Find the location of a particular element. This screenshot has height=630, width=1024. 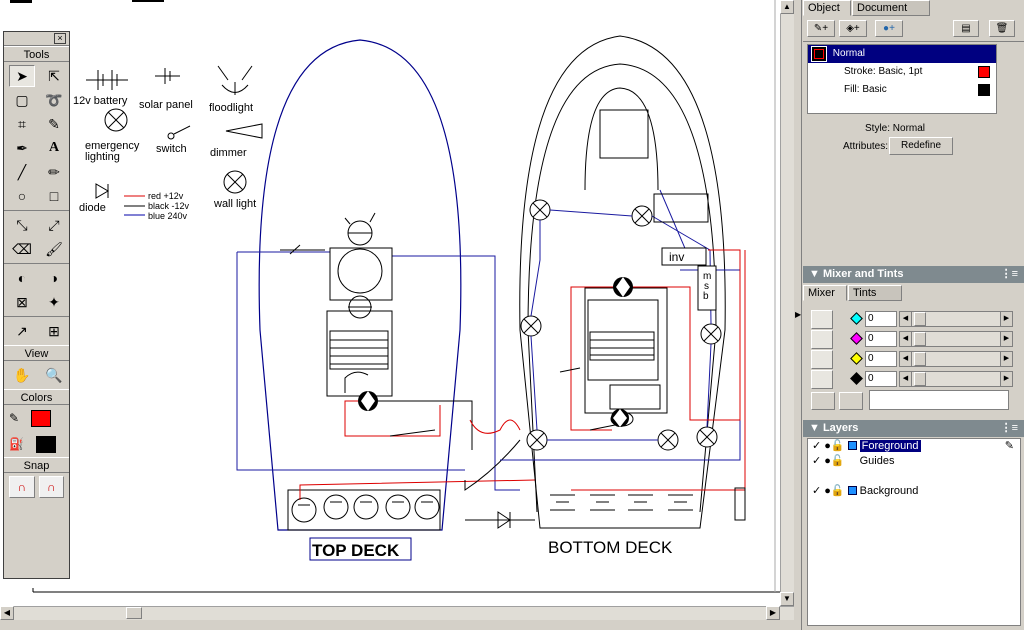

stroke-color-chip is located at coordinates (984, 72).